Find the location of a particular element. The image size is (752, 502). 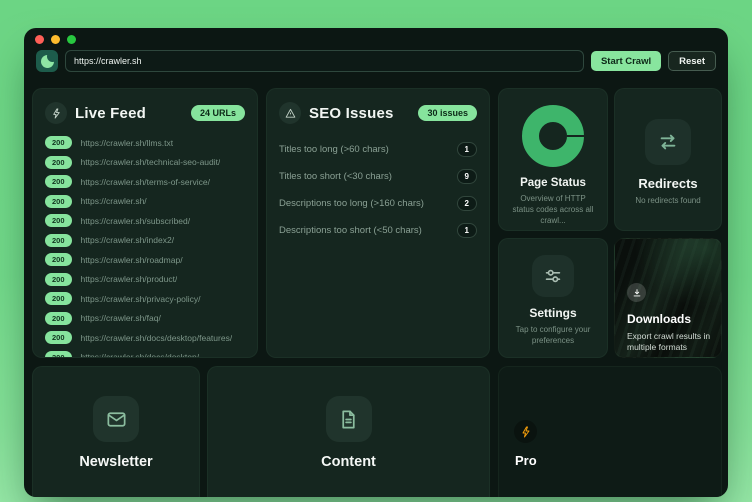

feed-url: https://crawler.sh/docs/desktop/ is located at coordinates (140, 355).